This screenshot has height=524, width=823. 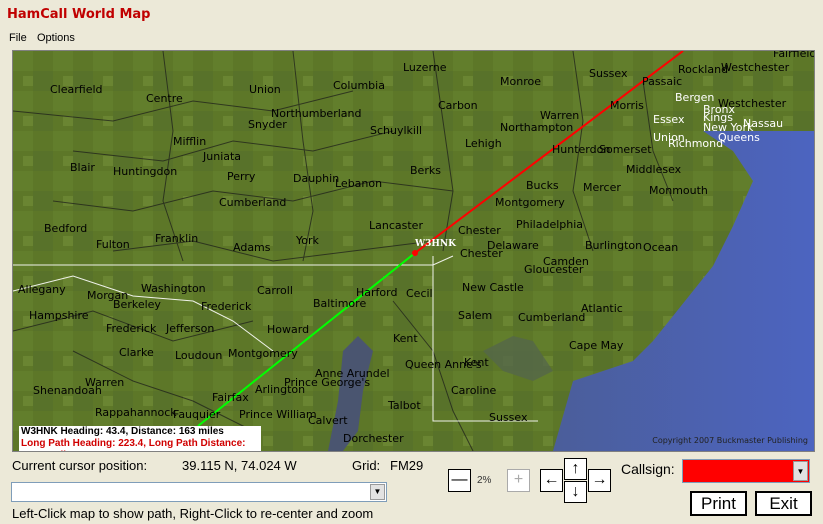 What do you see at coordinates (627, 105) in the screenshot?
I see `place-label: Morris` at bounding box center [627, 105].